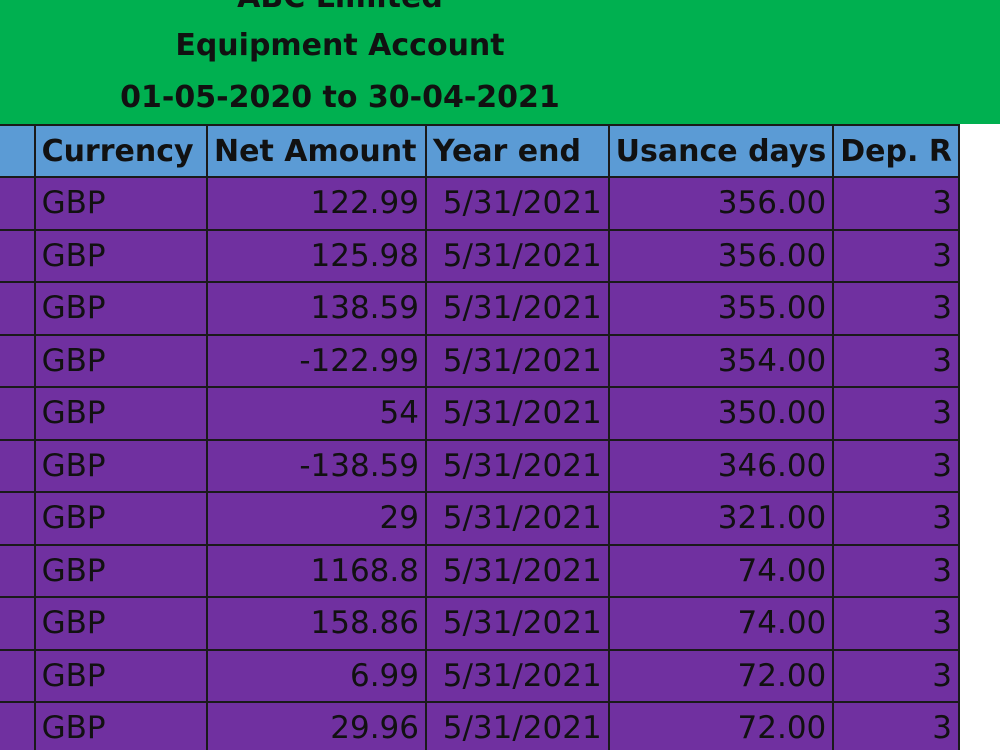 The height and width of the screenshot is (750, 1000). Describe the element at coordinates (517, 151) in the screenshot. I see `header-cell-year-end: Year end` at that location.